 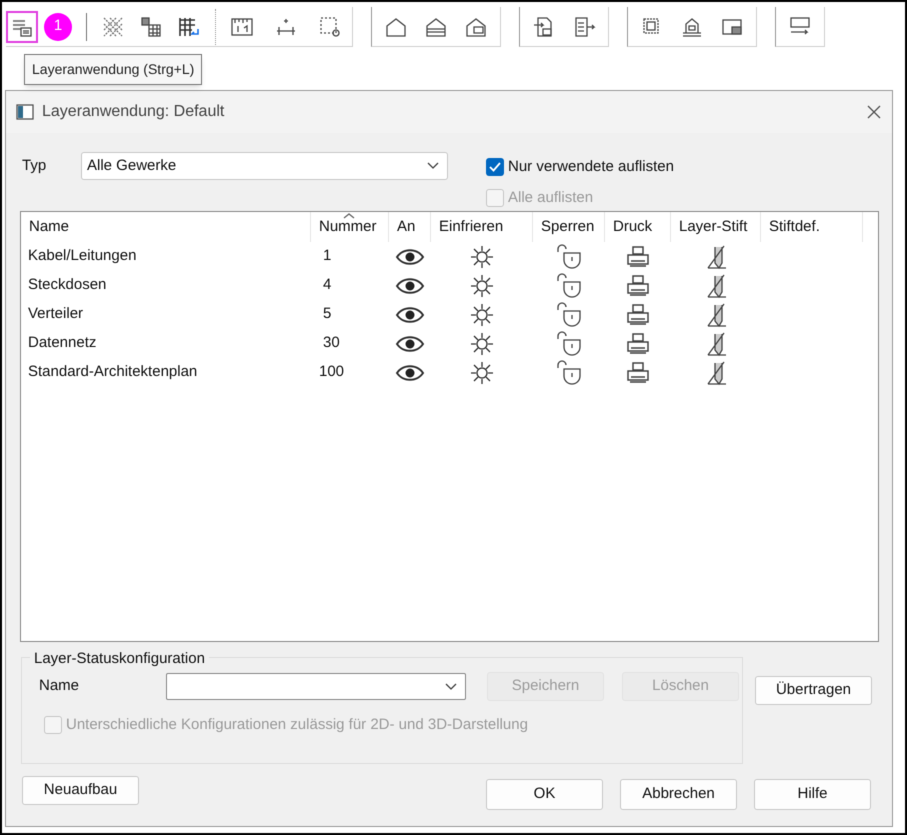 What do you see at coordinates (166, 227) in the screenshot?
I see `column-header: Name` at bounding box center [166, 227].